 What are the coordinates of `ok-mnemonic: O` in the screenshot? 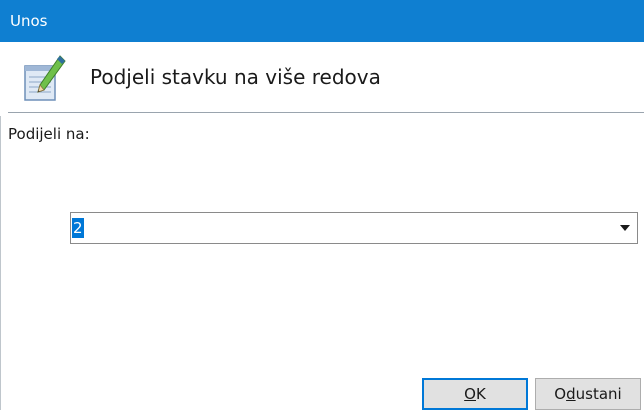 It's located at (470, 394).